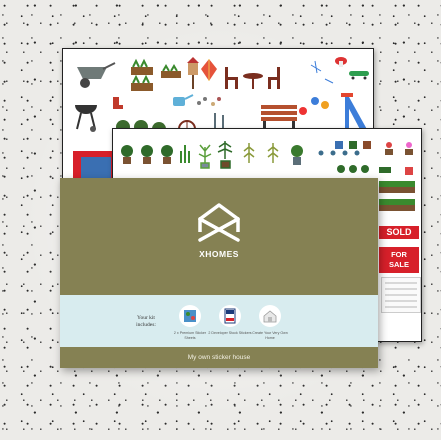  I want to click on watering-can-sticker, so click(183, 100).